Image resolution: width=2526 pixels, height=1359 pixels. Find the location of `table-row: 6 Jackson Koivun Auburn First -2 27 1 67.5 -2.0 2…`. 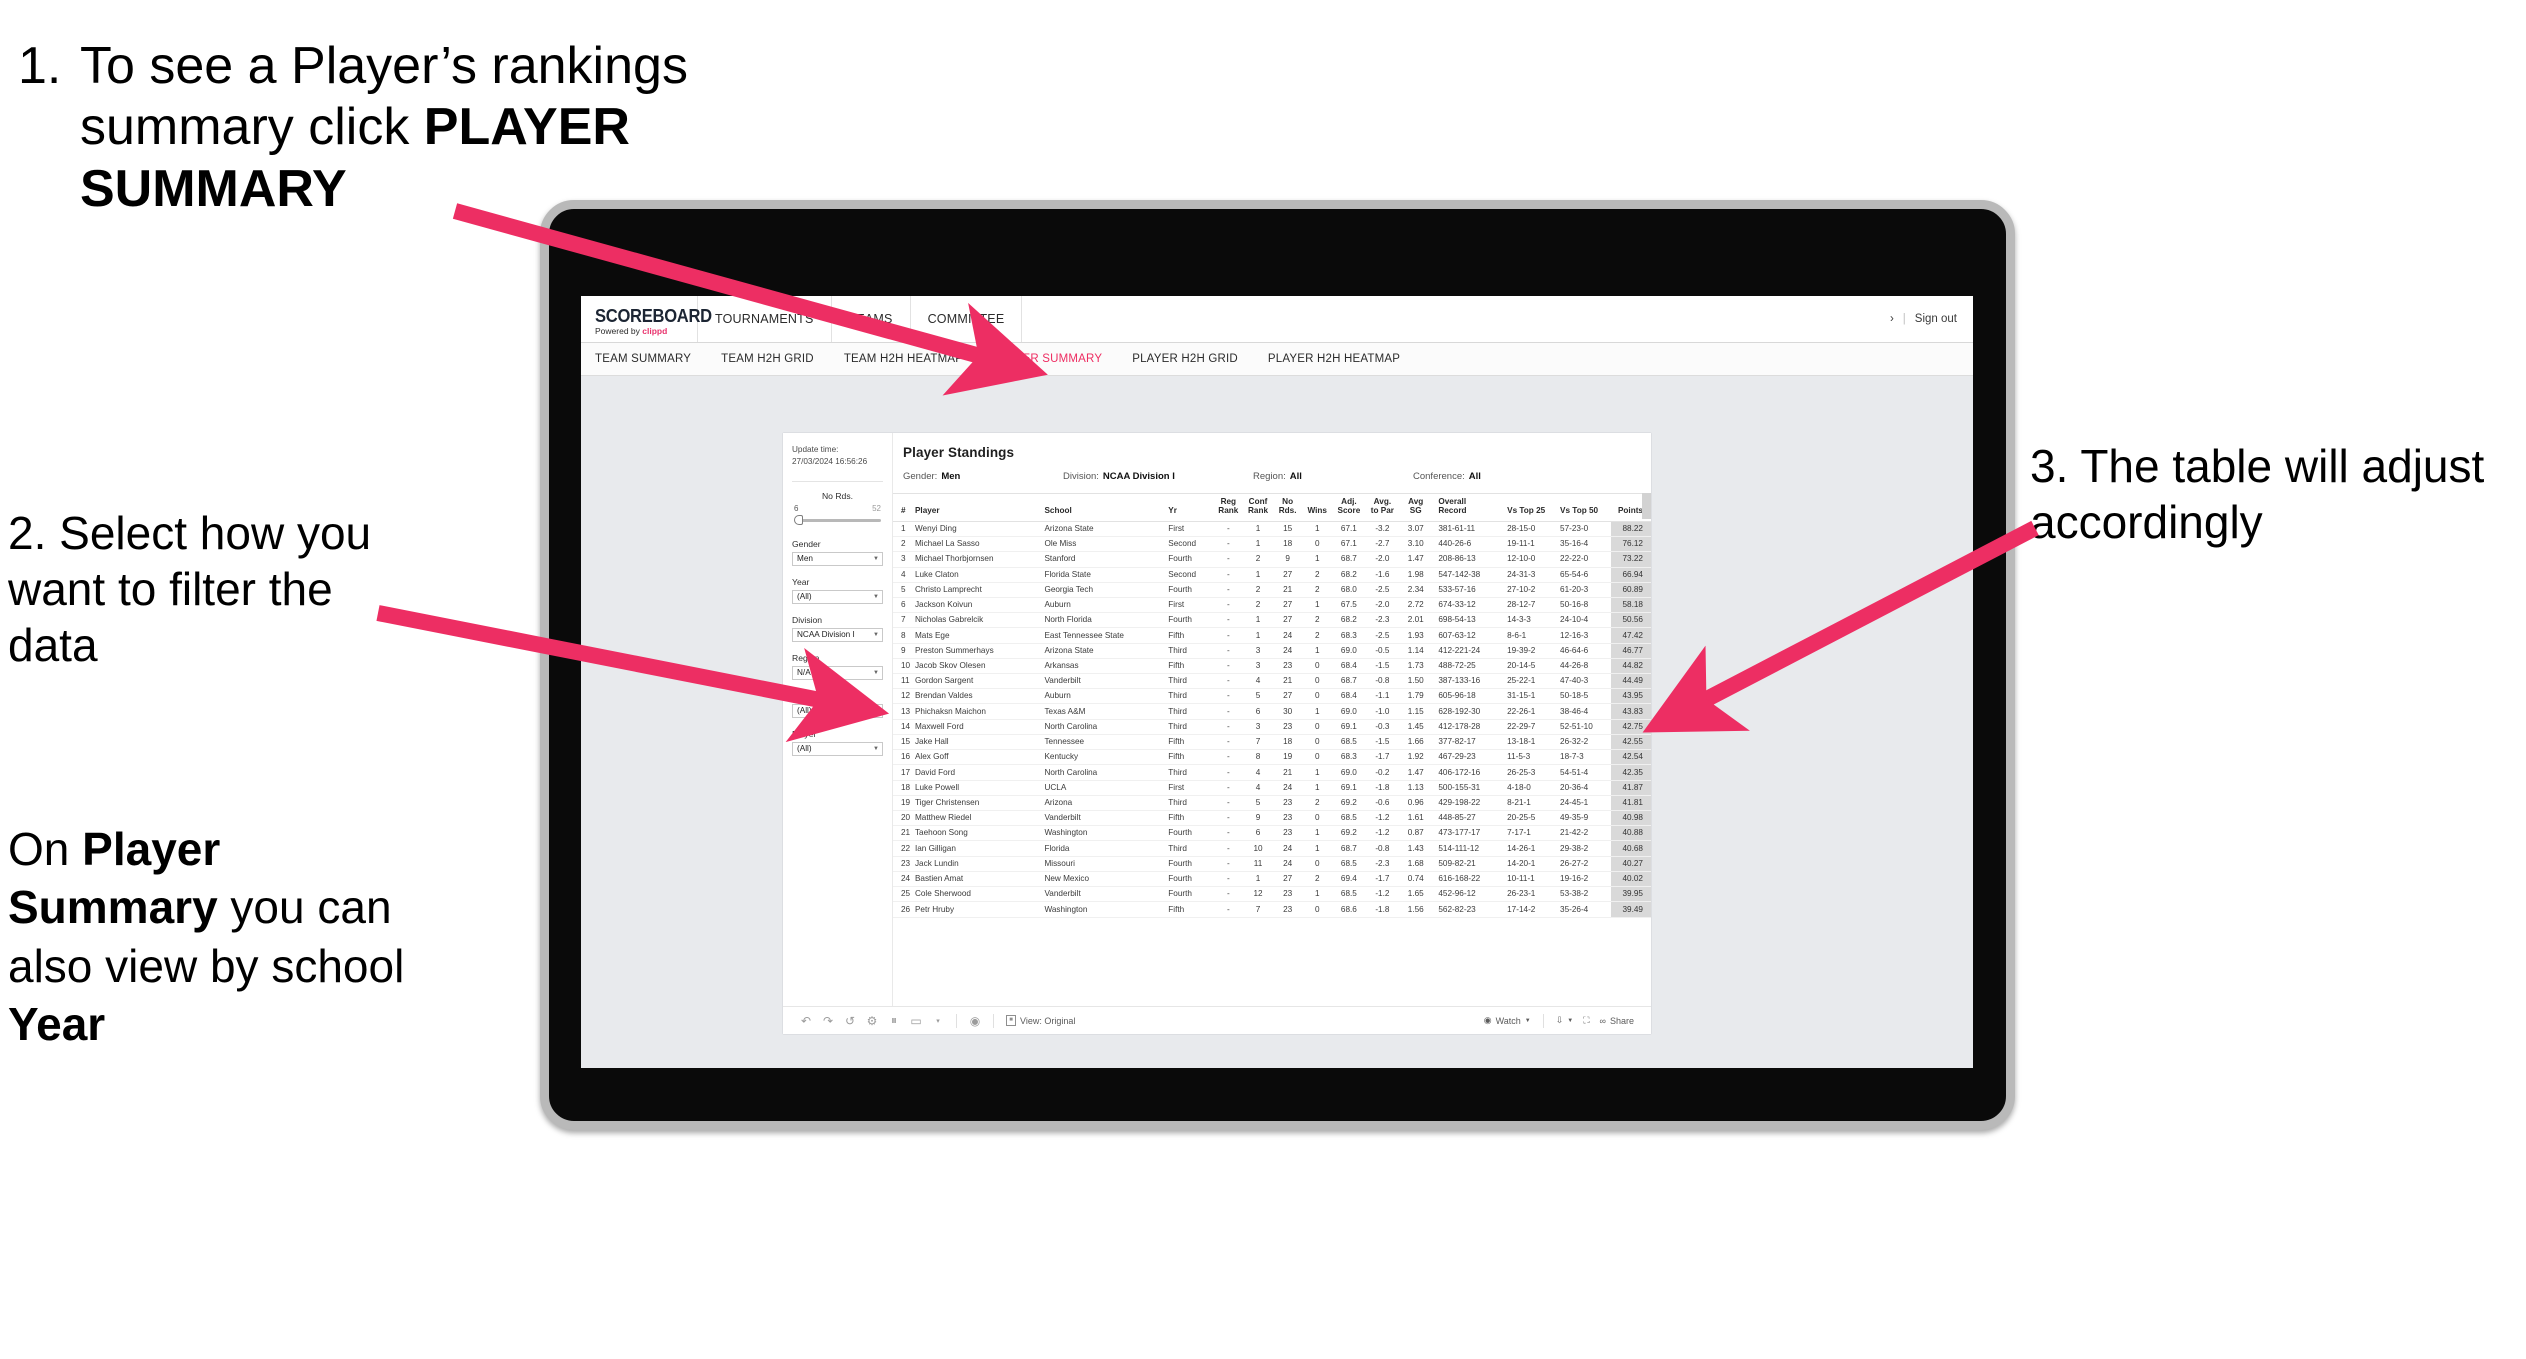

table-row: 6 Jackson Koivun Auburn First -2 27 1 67.5 -2.0 2… is located at coordinates (1272, 605).